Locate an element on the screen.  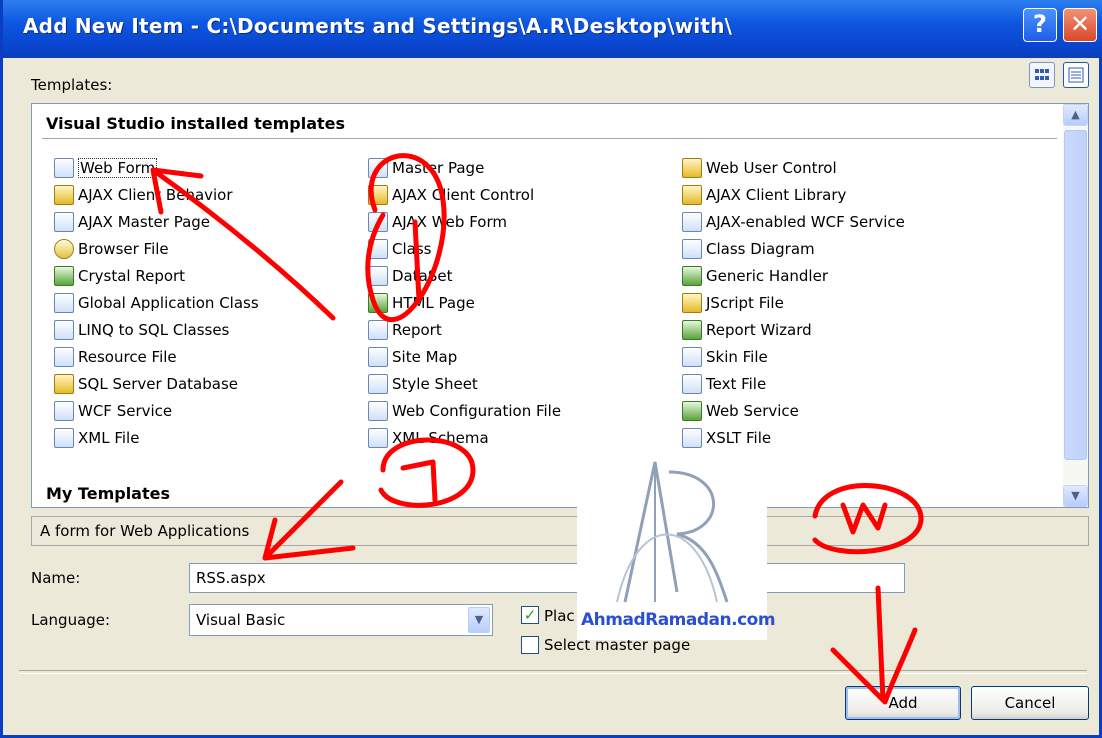
report-wizard-icon is located at coordinates (692, 330).